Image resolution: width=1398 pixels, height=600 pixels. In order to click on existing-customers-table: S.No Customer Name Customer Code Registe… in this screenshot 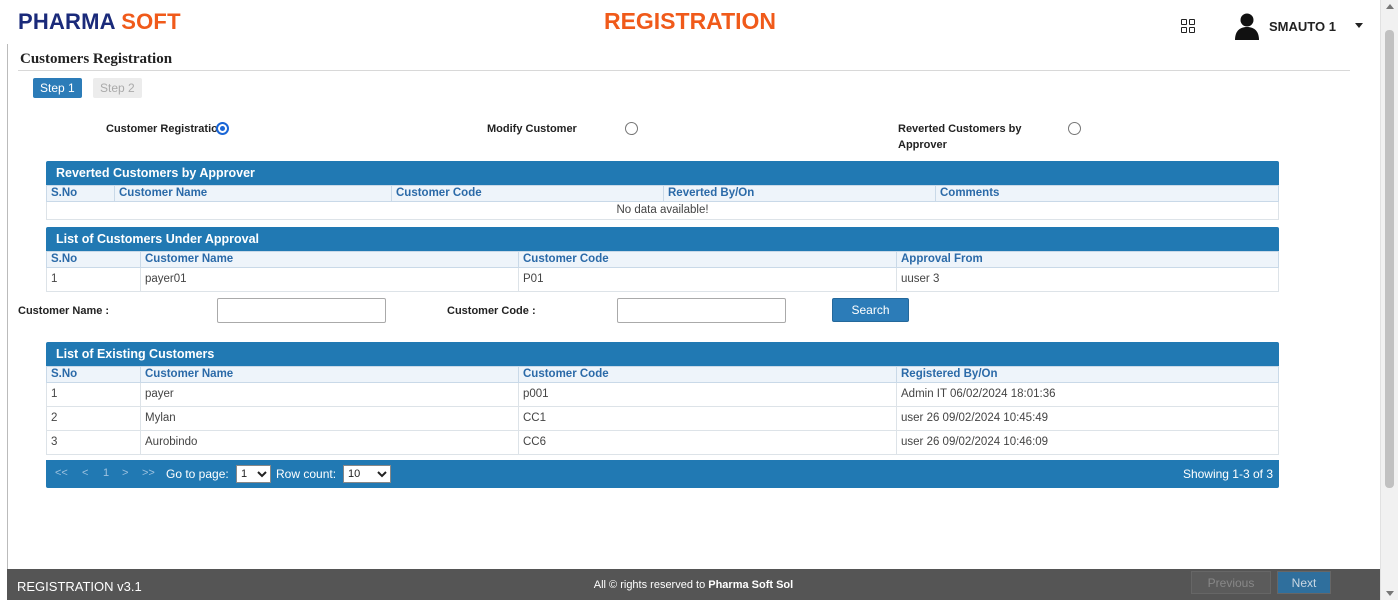, I will do `click(662, 410)`.